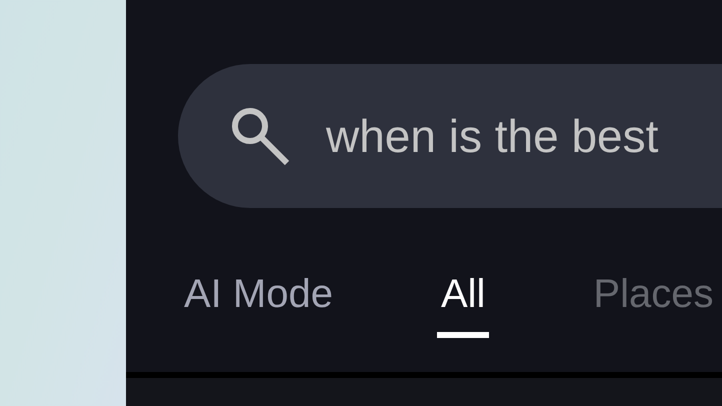 Image resolution: width=722 pixels, height=406 pixels. I want to click on tab: All, so click(463, 304).